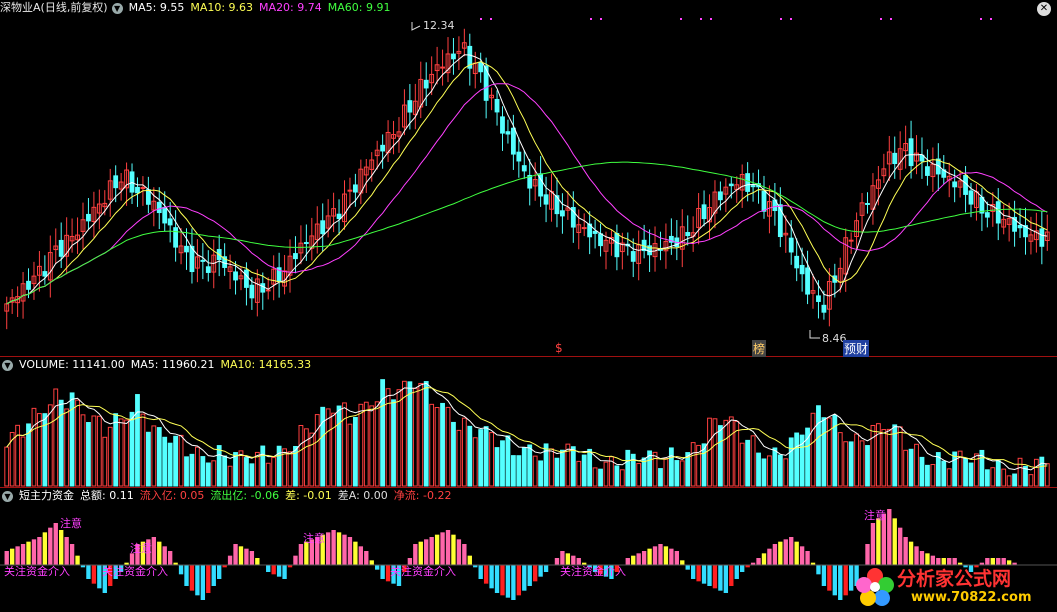 The height and width of the screenshot is (612, 1057). I want to click on event-mark-rank: 榜, so click(759, 348).